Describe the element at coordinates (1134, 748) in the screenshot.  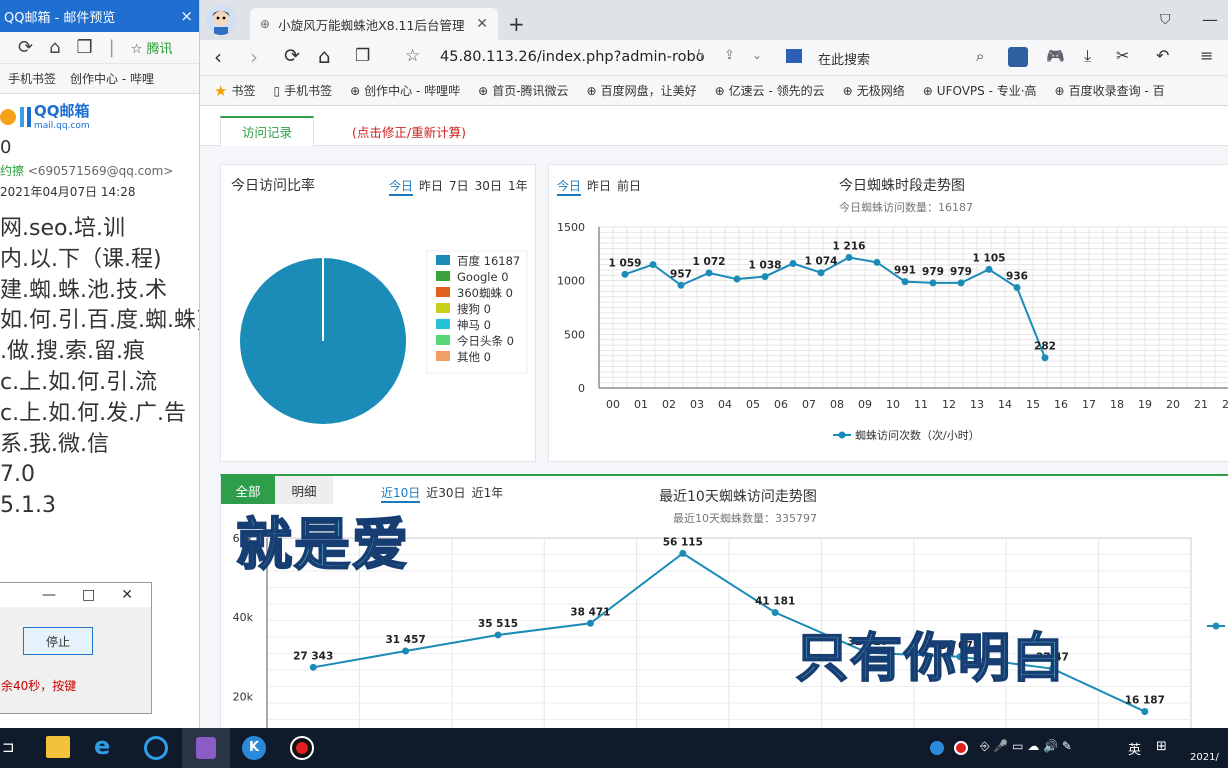
I see `input-lang: 英` at that location.